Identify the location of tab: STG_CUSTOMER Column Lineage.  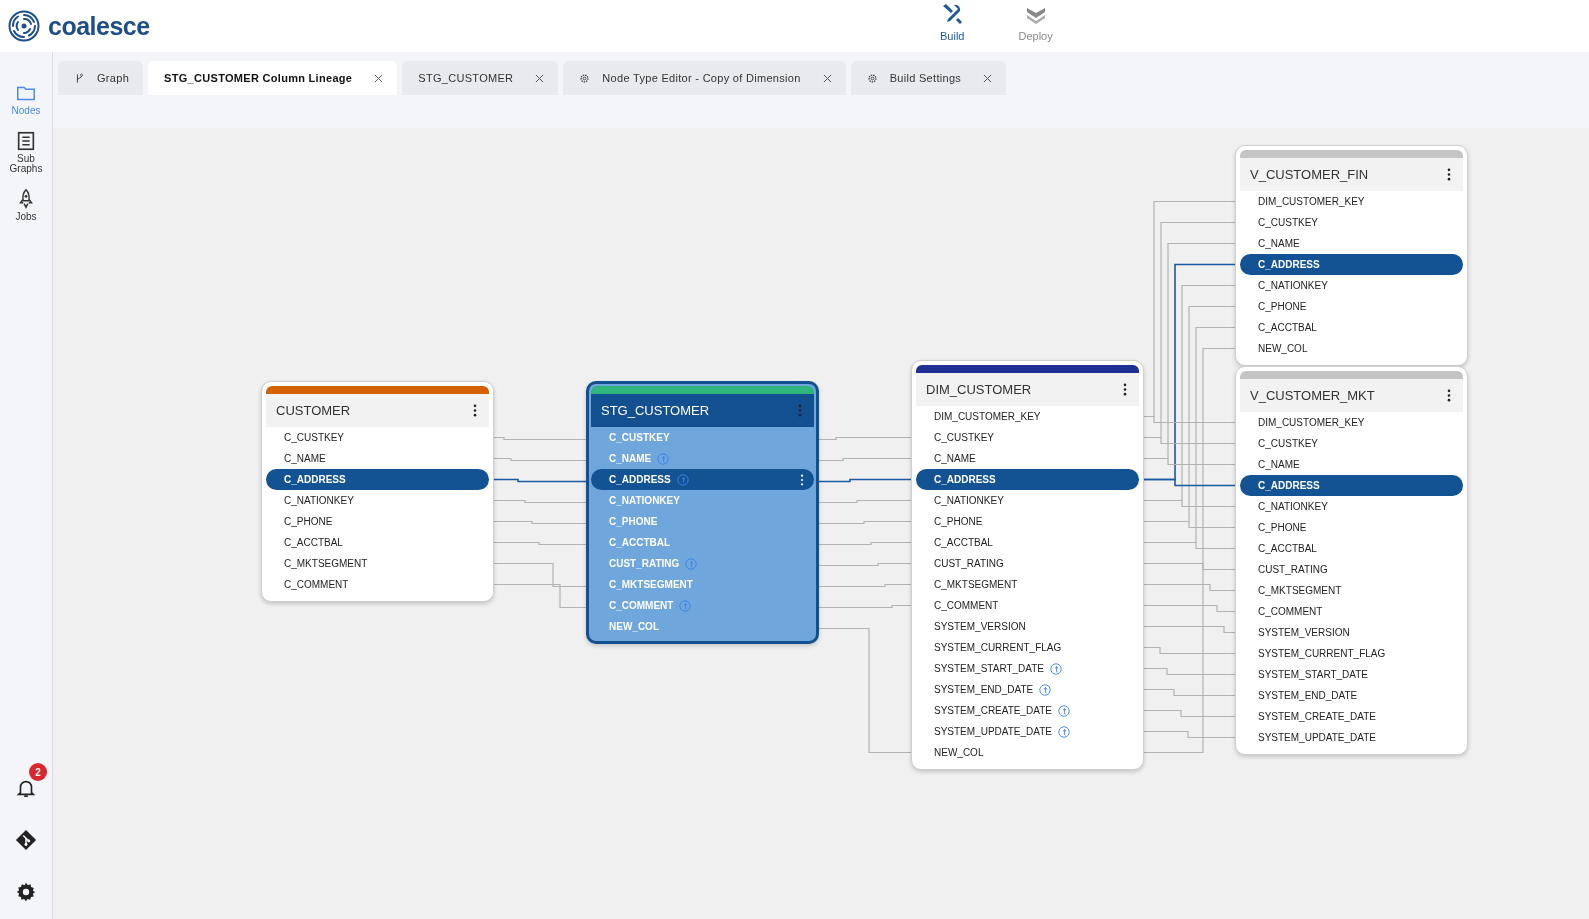
(273, 78).